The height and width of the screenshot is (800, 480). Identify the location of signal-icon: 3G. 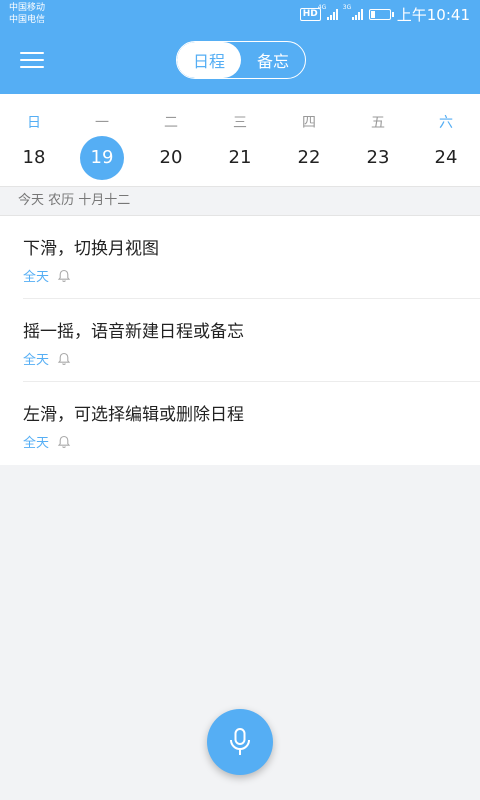
(353, 12).